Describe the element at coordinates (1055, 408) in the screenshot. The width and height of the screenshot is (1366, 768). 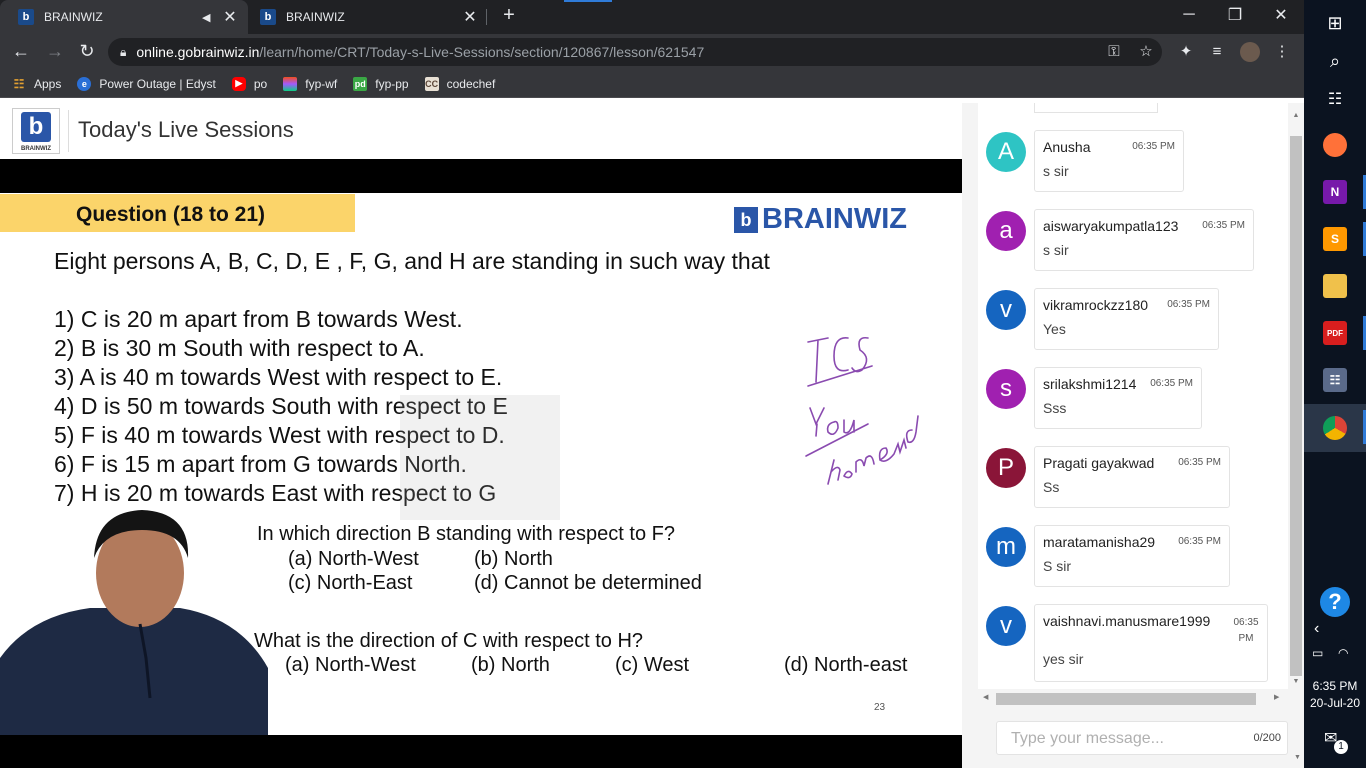
I see `message-text: Sss` at that location.